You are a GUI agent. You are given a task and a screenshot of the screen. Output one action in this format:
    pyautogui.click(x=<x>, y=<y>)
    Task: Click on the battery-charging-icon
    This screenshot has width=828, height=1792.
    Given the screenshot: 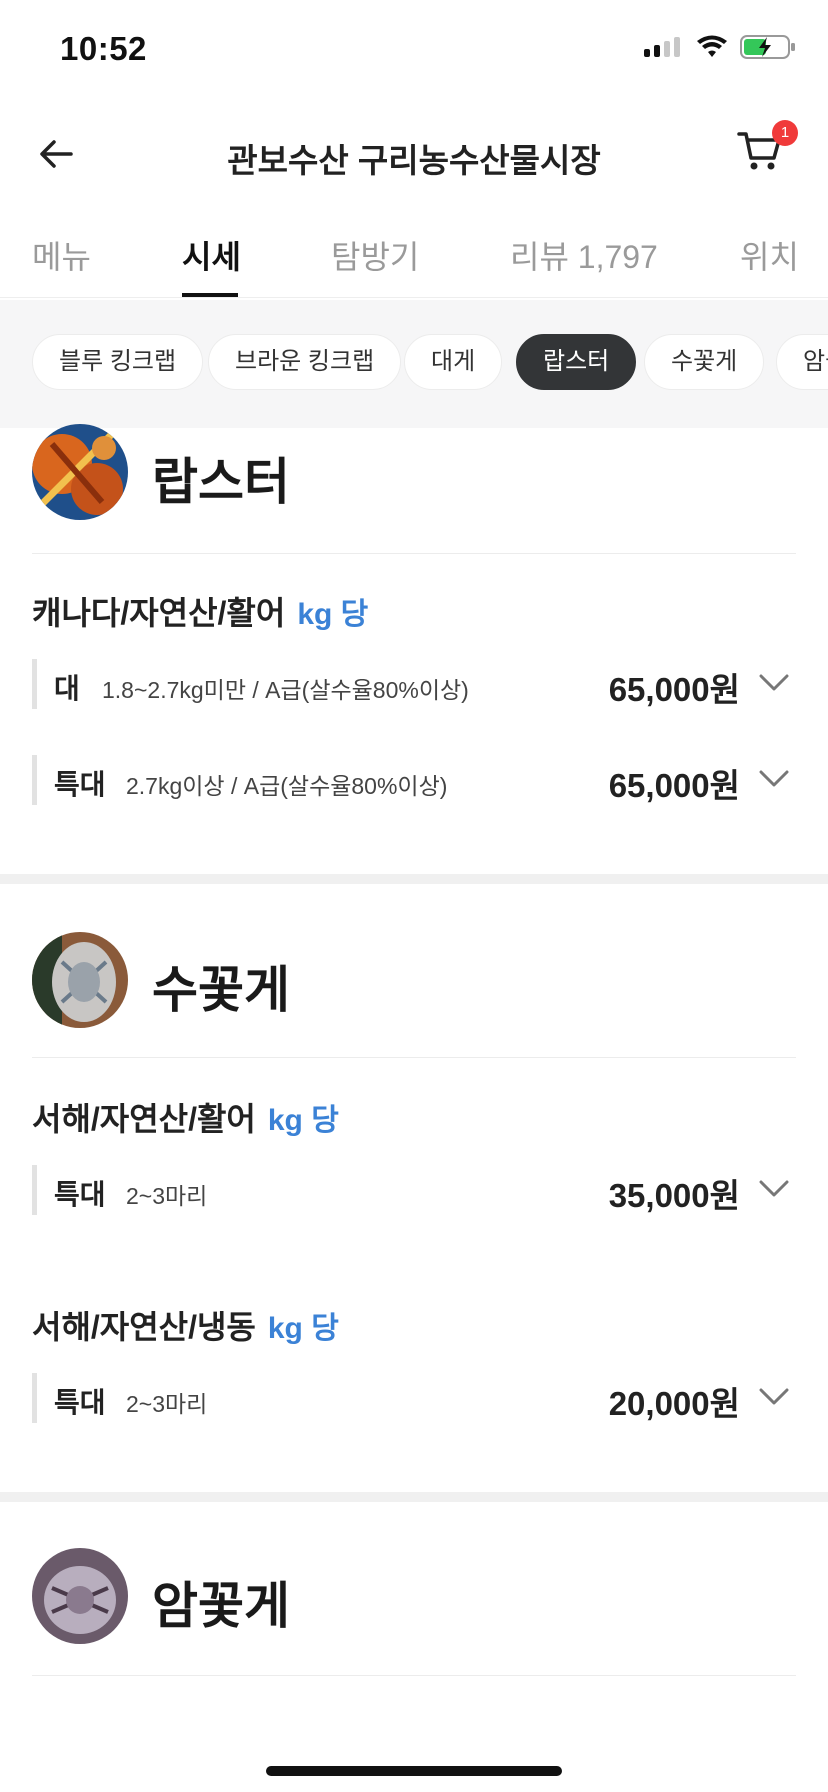 What is the action you would take?
    pyautogui.click(x=767, y=47)
    